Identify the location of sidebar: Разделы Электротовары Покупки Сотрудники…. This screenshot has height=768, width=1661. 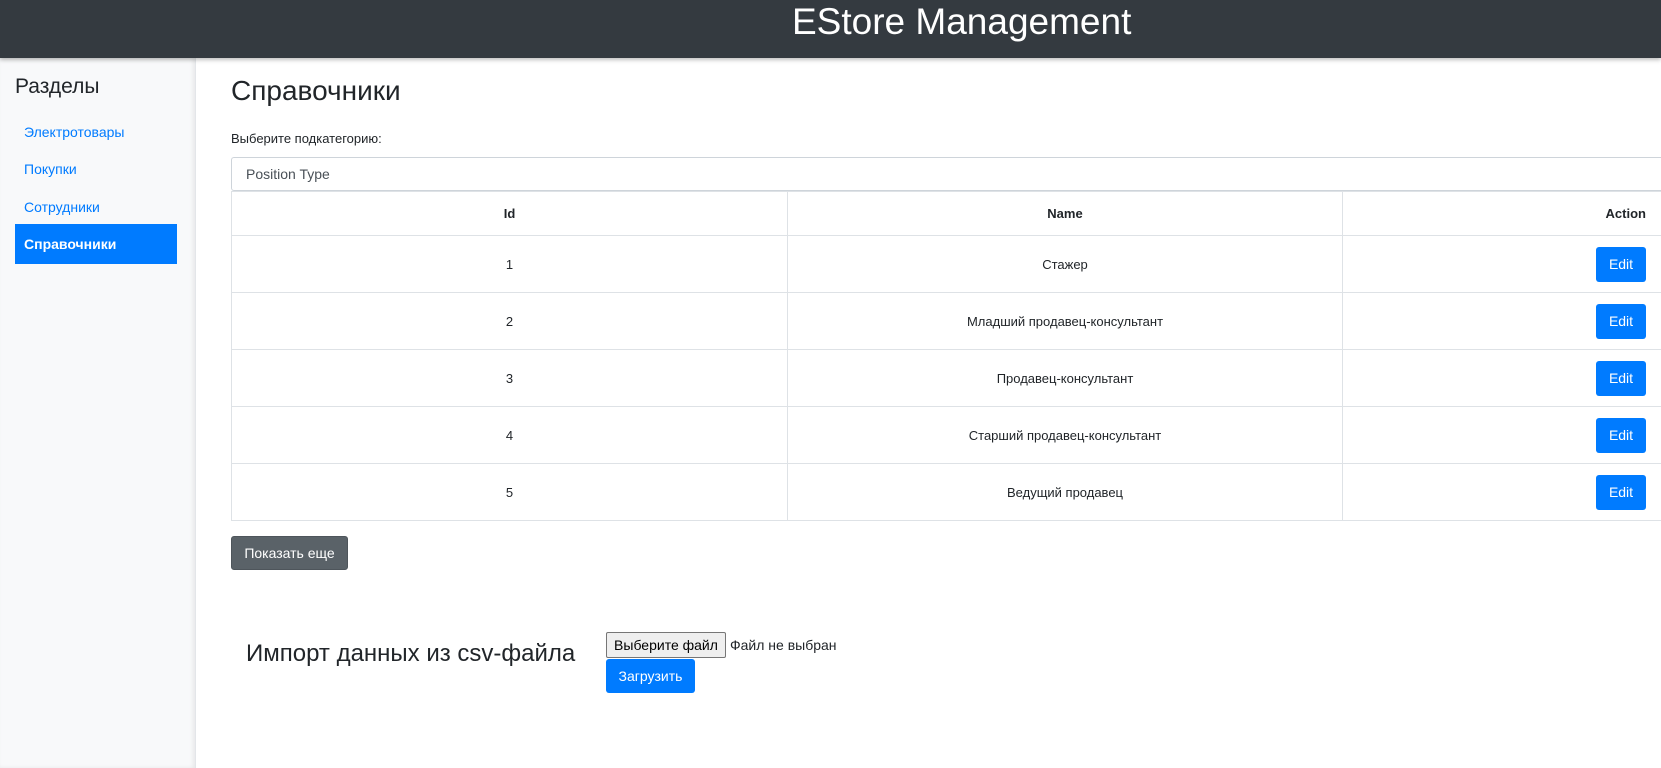
(98, 413).